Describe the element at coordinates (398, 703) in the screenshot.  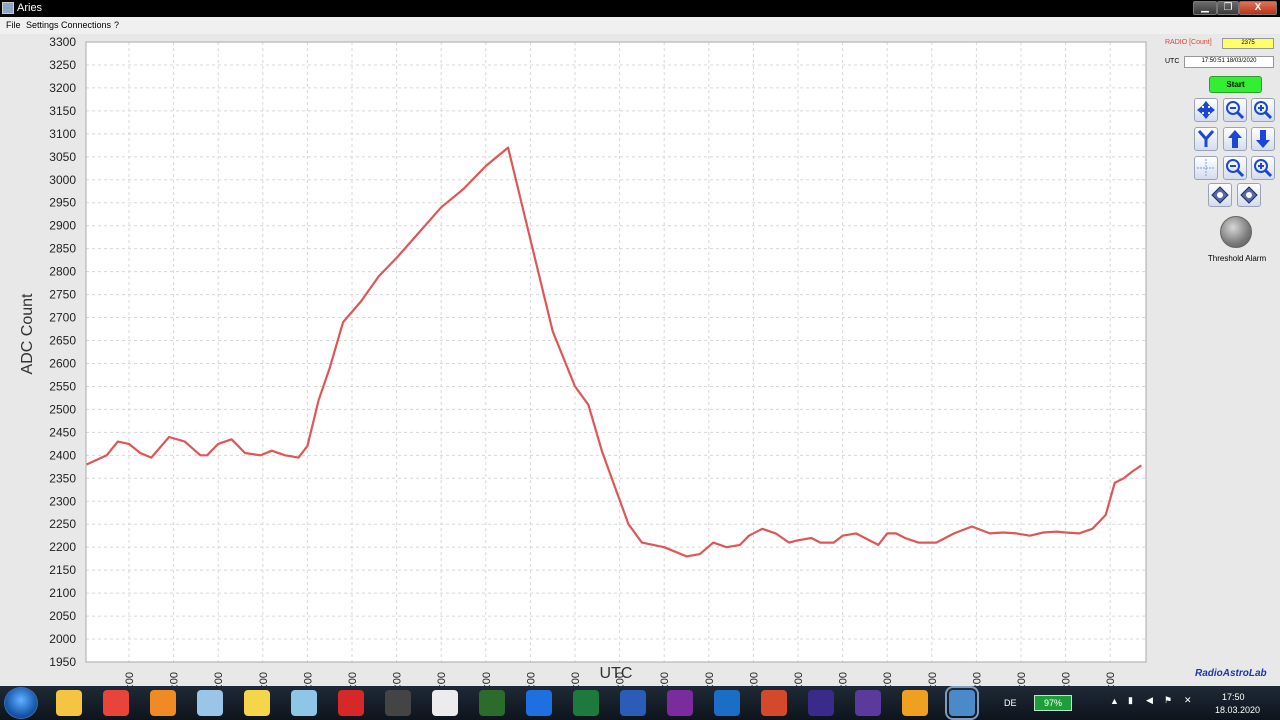
I see `microphone-icon` at that location.